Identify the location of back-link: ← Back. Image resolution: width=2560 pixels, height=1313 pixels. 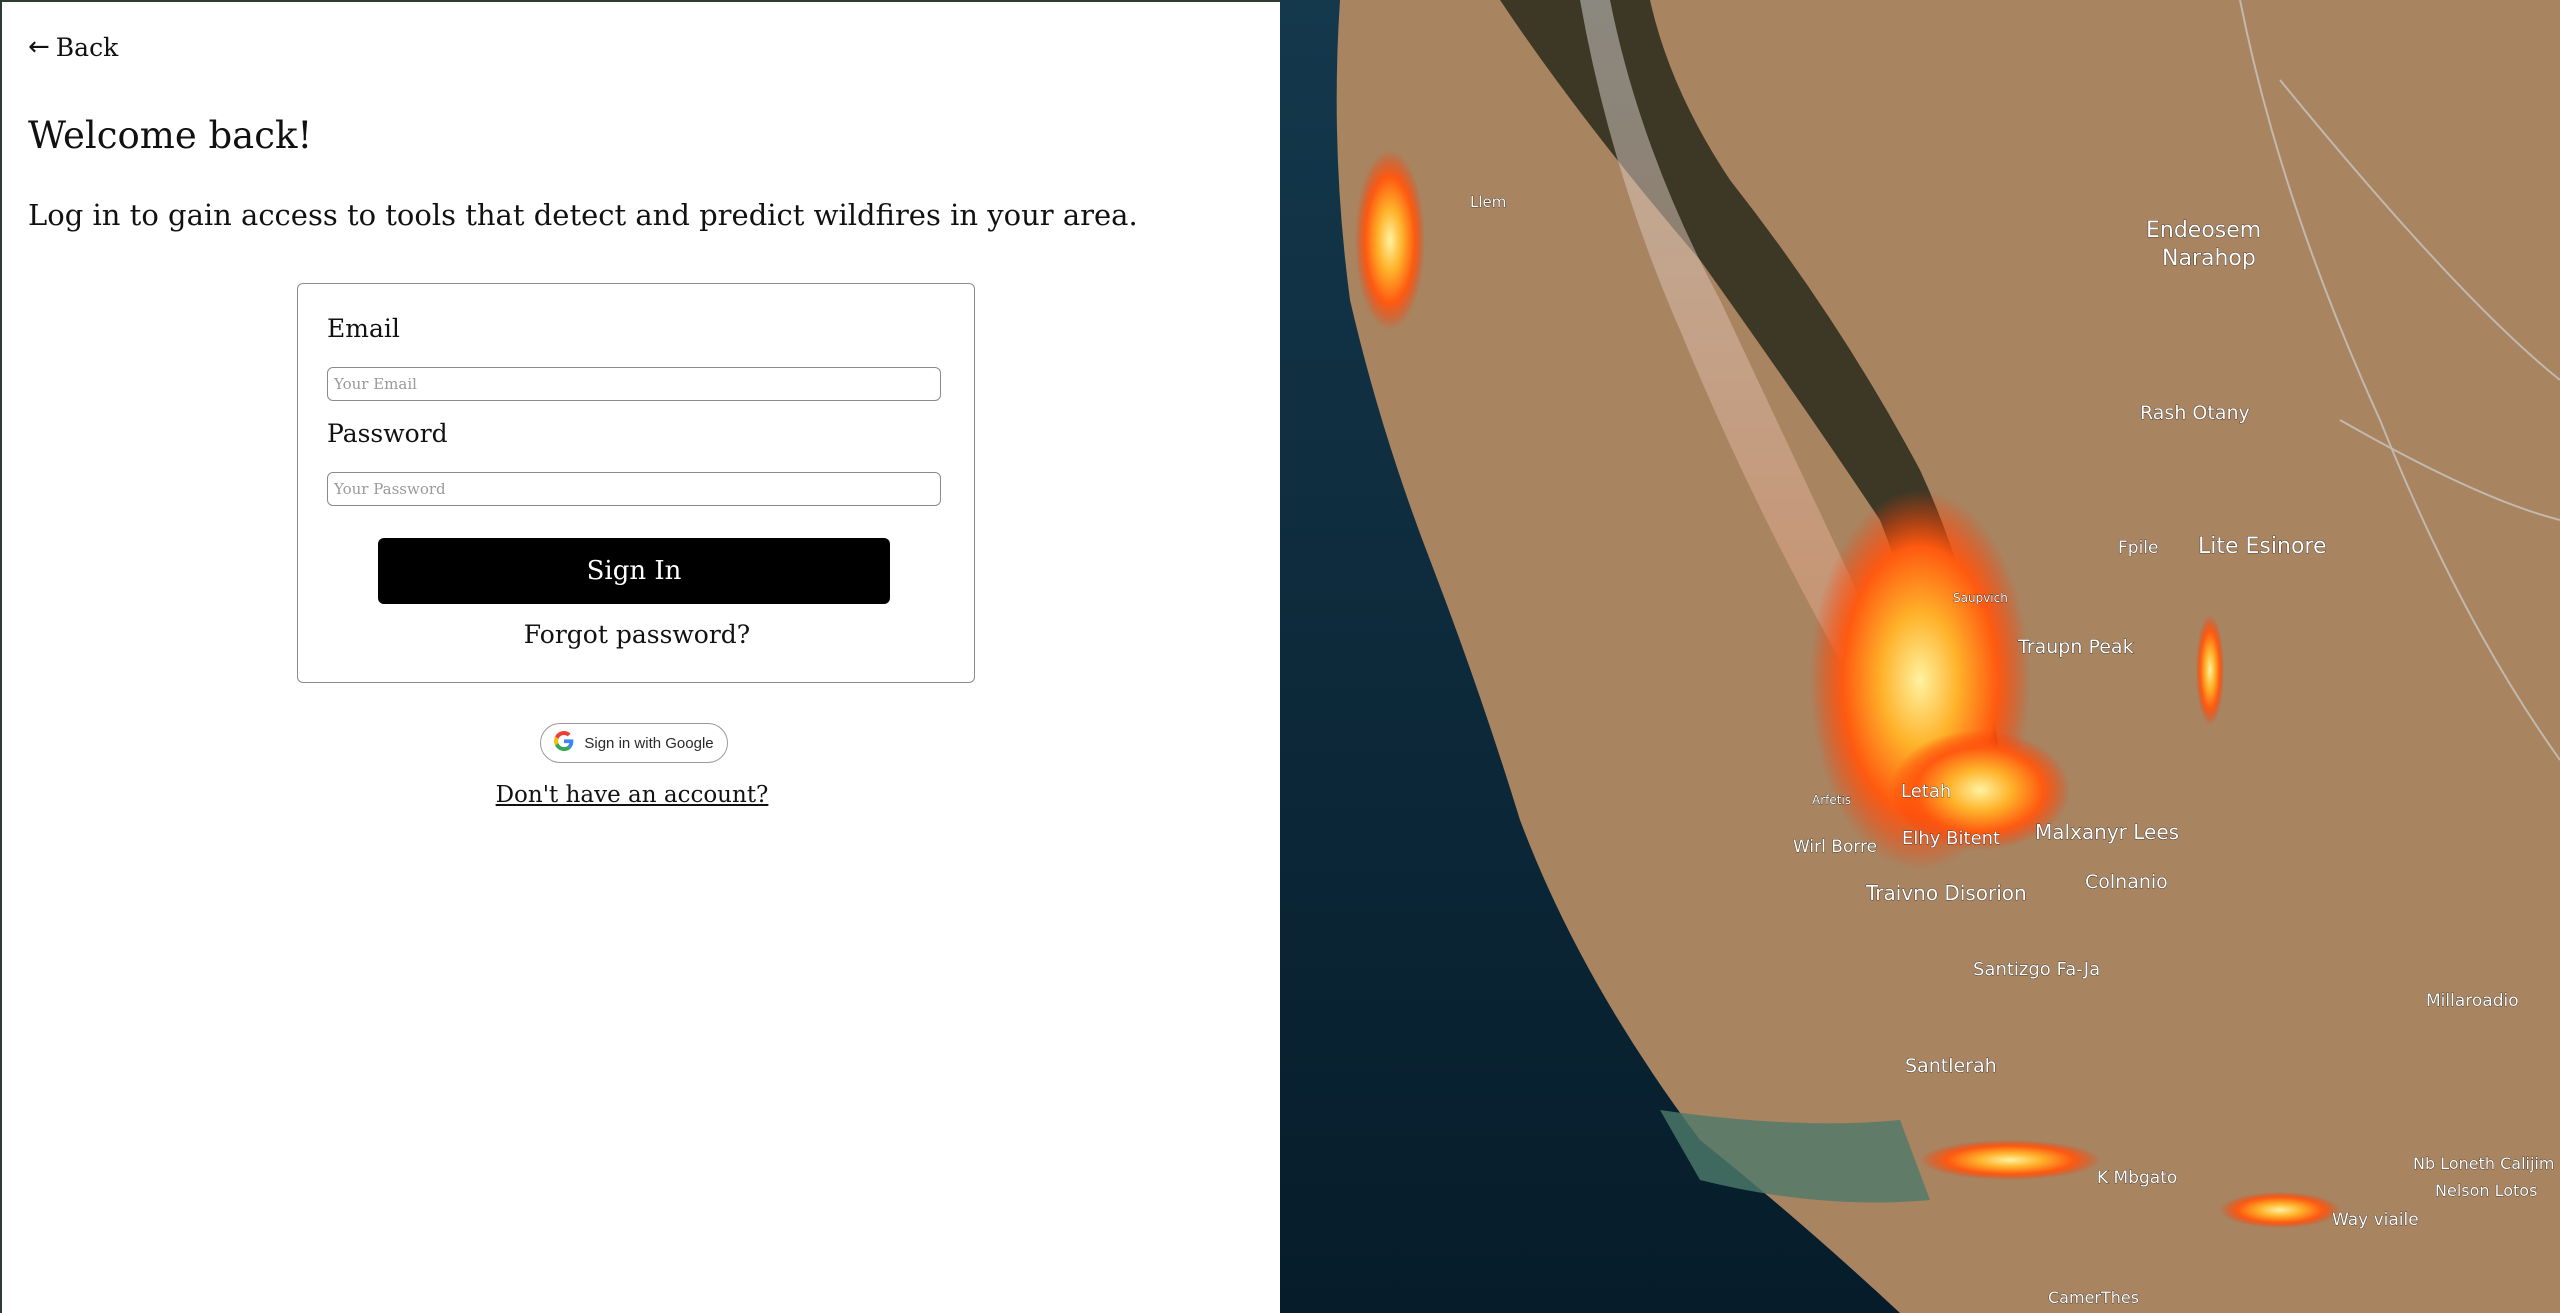
(73, 47).